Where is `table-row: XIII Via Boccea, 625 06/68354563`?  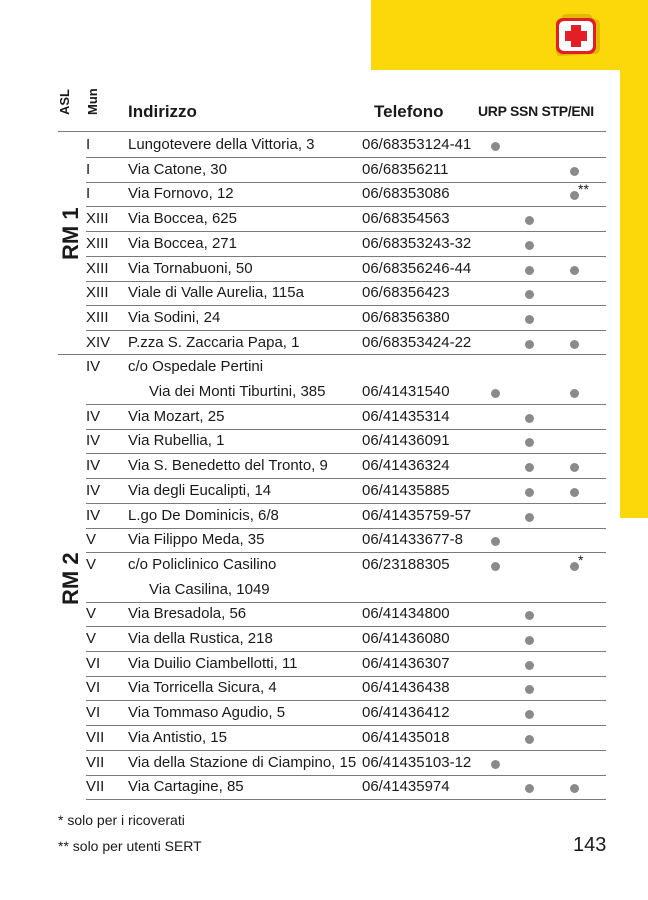
table-row: XIII Via Boccea, 625 06/68354563 is located at coordinates (346, 220).